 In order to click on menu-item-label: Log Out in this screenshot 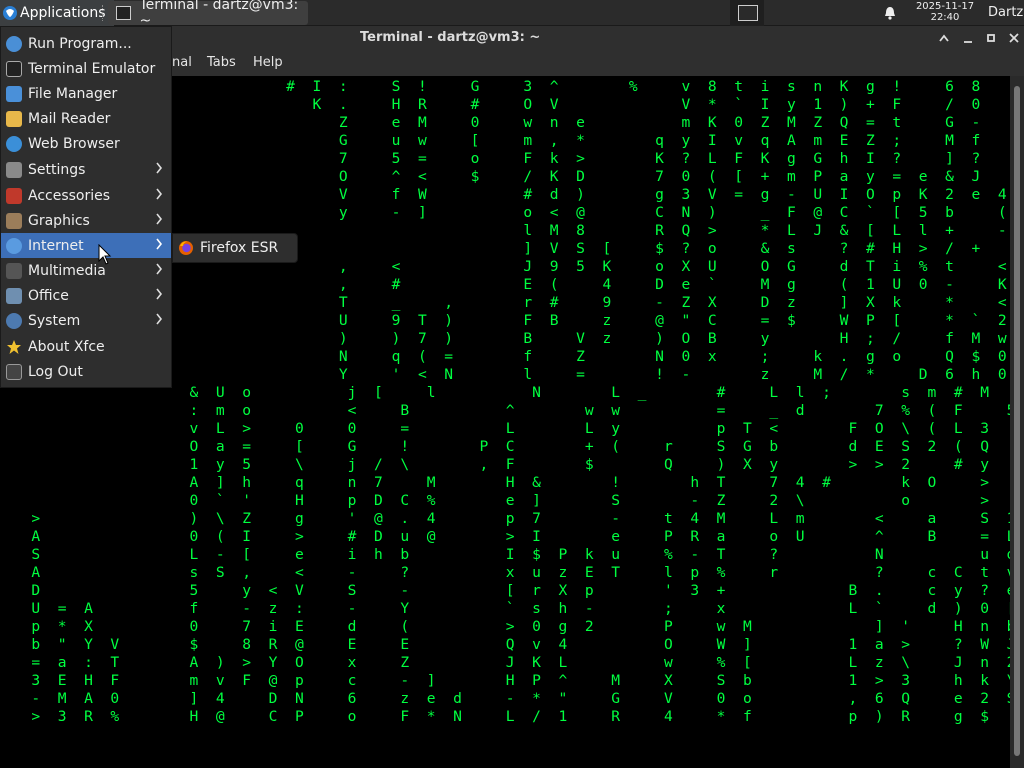, I will do `click(55, 371)`.